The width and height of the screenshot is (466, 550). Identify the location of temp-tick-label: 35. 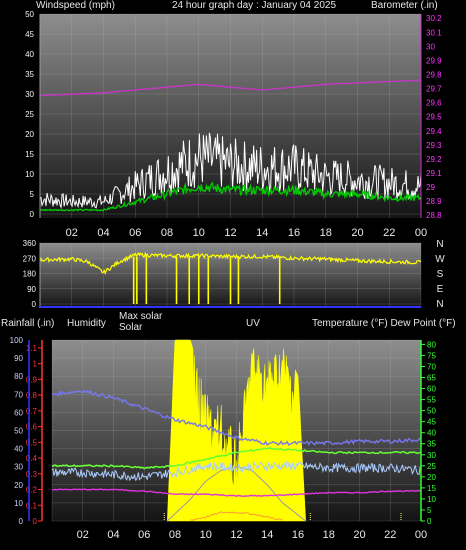
(431, 444).